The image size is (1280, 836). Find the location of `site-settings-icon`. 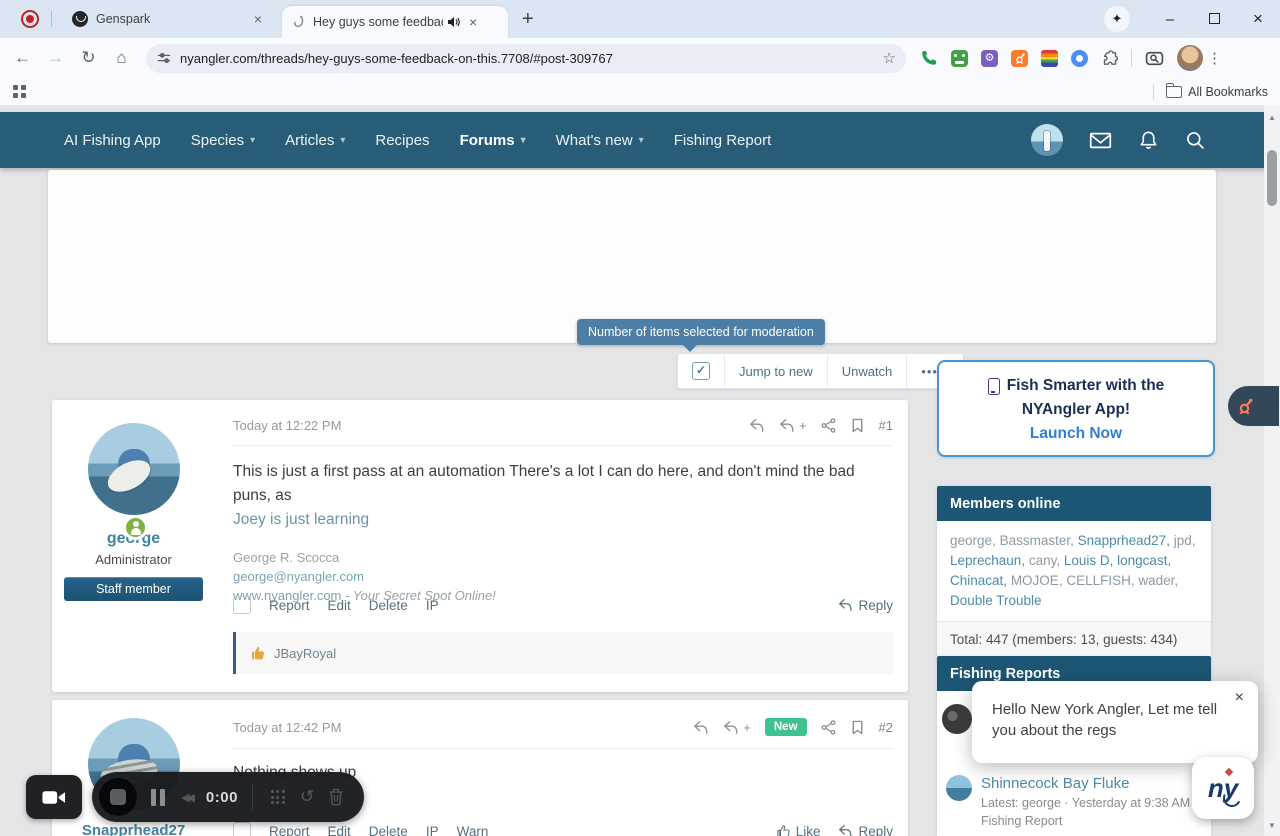

site-settings-icon is located at coordinates (164, 58).